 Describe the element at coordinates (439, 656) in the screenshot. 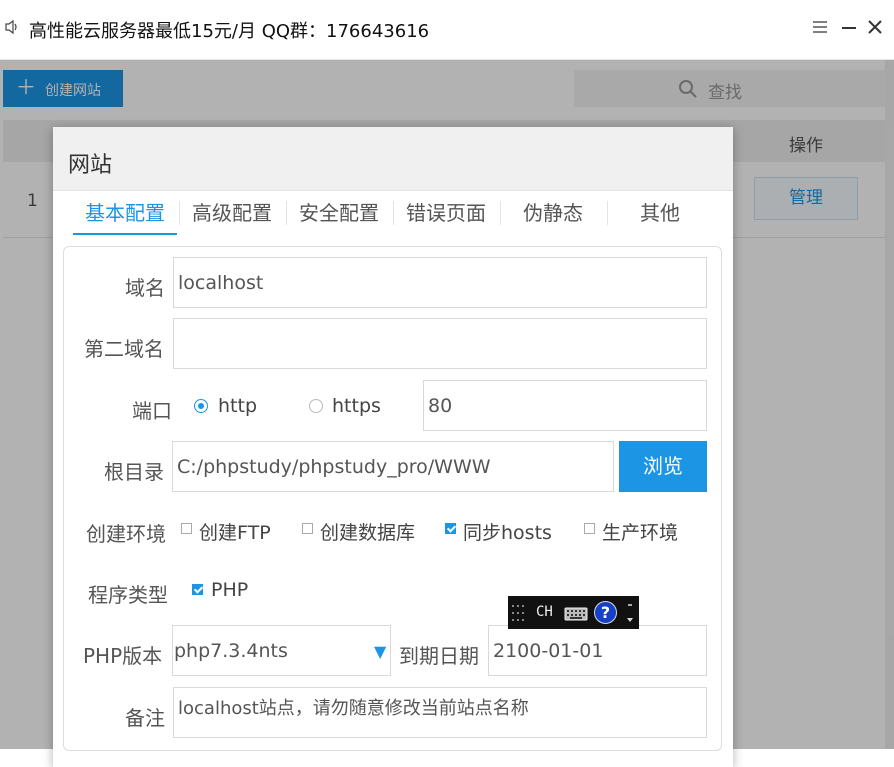

I see `expire-date-label: 到期日期` at that location.